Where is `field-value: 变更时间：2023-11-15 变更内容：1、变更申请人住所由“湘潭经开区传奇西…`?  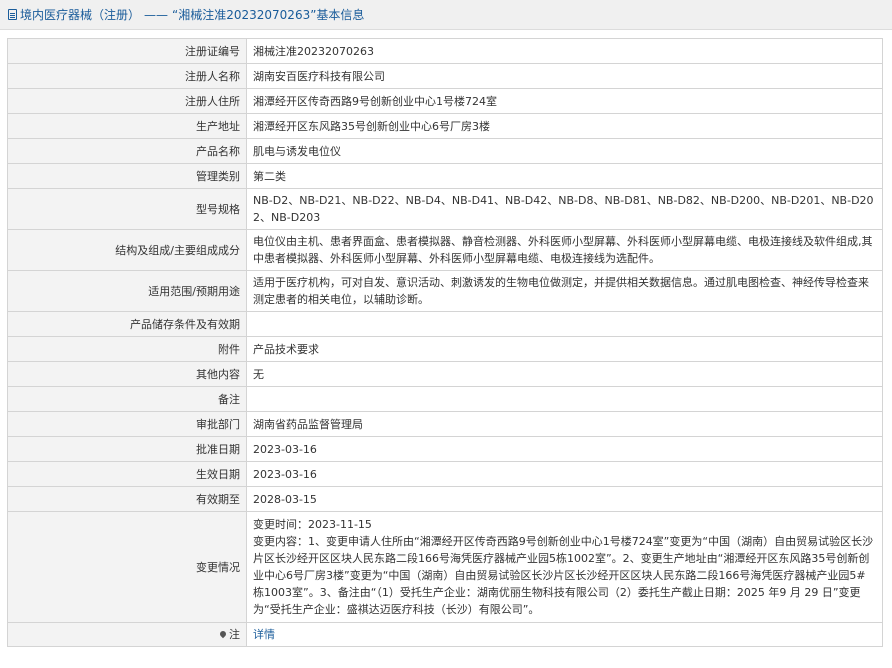
field-value: 变更时间：2023-11-15 变更内容：1、变更申请人住所由“湘潭经开区传奇西… is located at coordinates (564, 567).